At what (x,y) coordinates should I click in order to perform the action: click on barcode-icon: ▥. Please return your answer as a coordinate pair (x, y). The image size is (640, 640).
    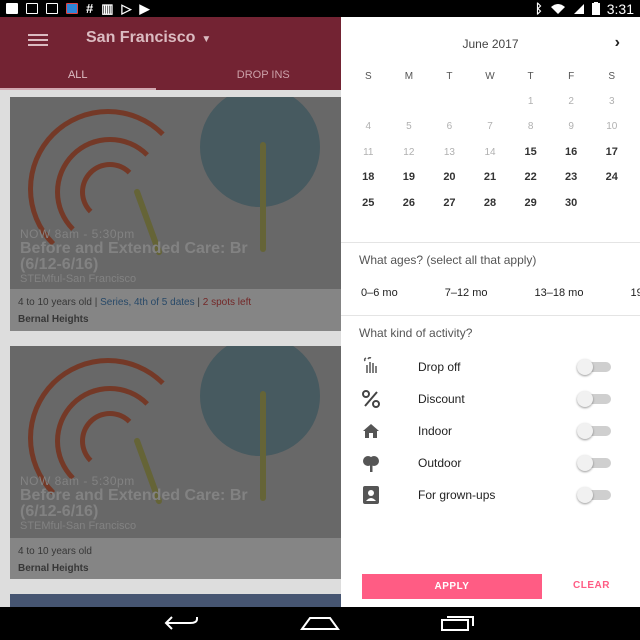
    Looking at the image, I should click on (107, 8).